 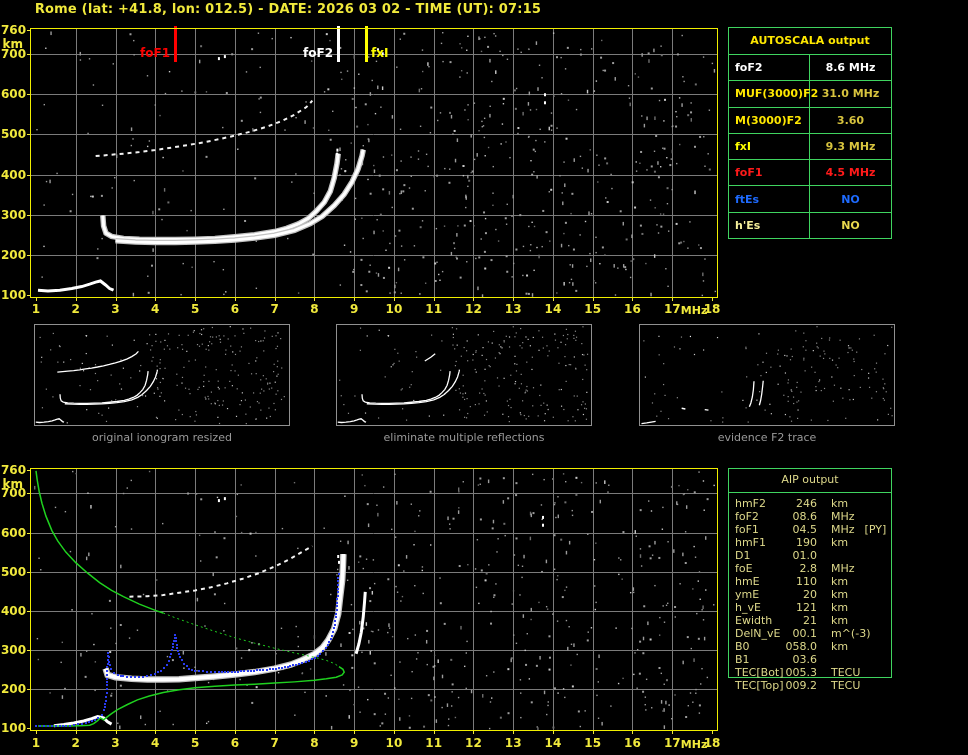 I want to click on aip-table-title: AIP output, so click(x=810, y=479).